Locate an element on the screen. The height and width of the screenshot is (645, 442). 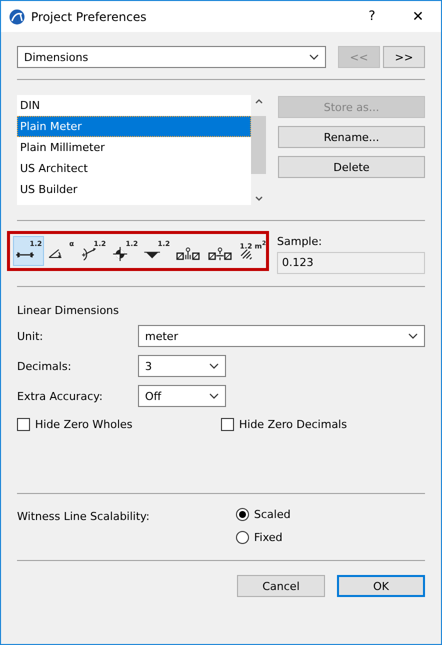
sample-field: 0.123 is located at coordinates (351, 263).